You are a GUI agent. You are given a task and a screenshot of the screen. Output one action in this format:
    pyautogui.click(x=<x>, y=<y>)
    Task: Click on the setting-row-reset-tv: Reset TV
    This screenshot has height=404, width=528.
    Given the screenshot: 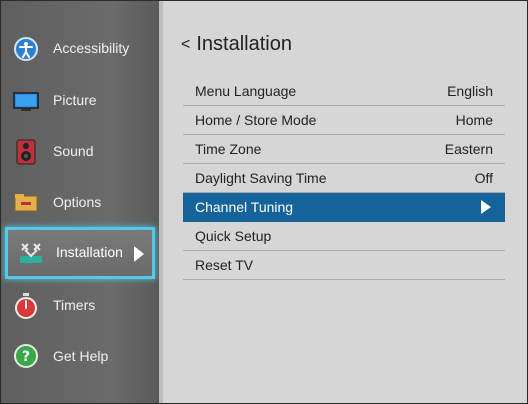 What is the action you would take?
    pyautogui.click(x=344, y=265)
    